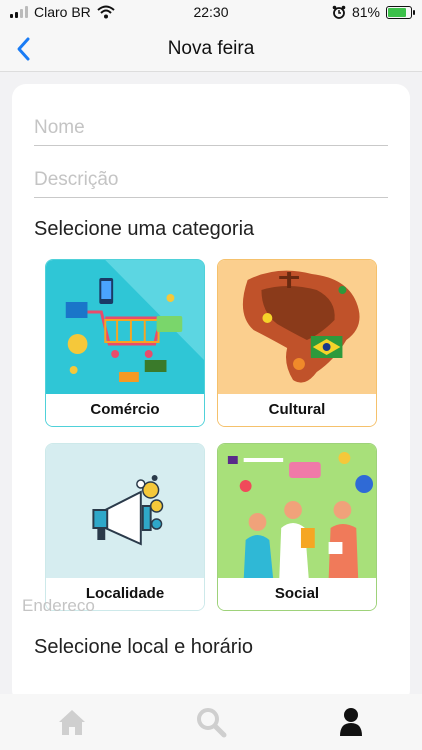 This screenshot has height=750, width=422. I want to click on category-tile-cultural: Cultural, so click(297, 343).